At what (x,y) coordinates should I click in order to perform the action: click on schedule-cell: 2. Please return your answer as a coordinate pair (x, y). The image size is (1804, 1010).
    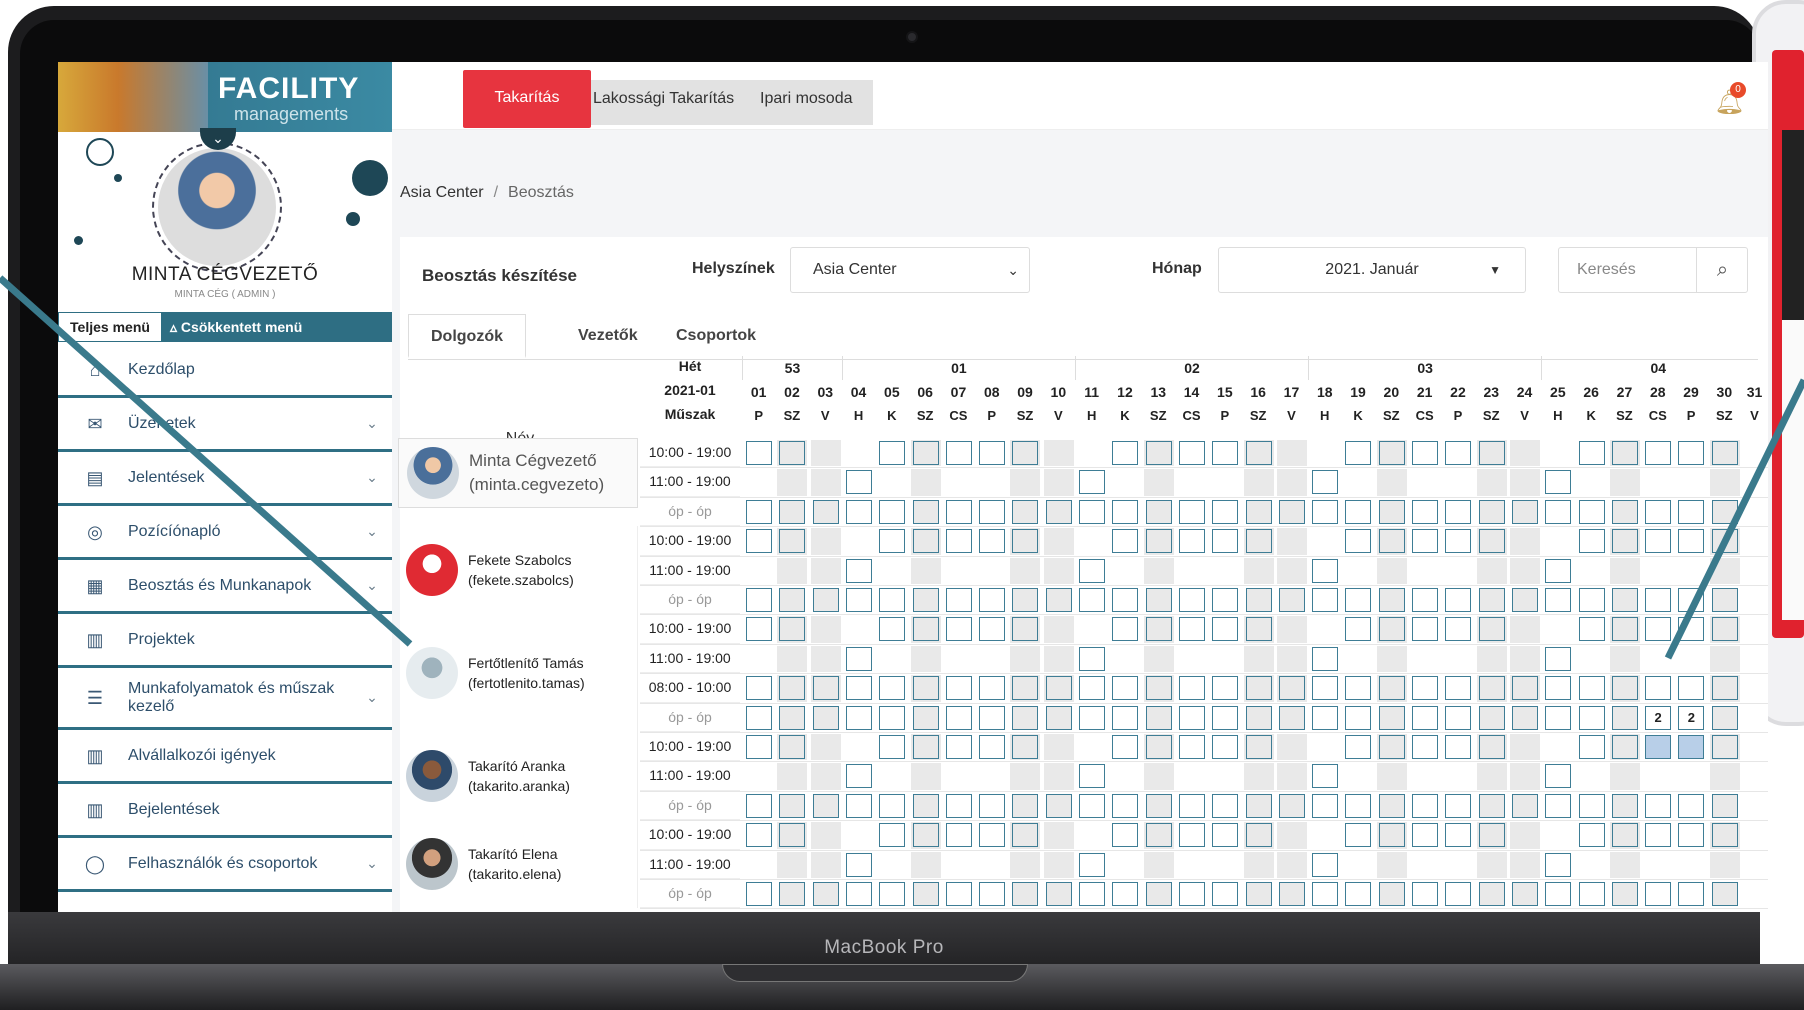
    Looking at the image, I should click on (1691, 717).